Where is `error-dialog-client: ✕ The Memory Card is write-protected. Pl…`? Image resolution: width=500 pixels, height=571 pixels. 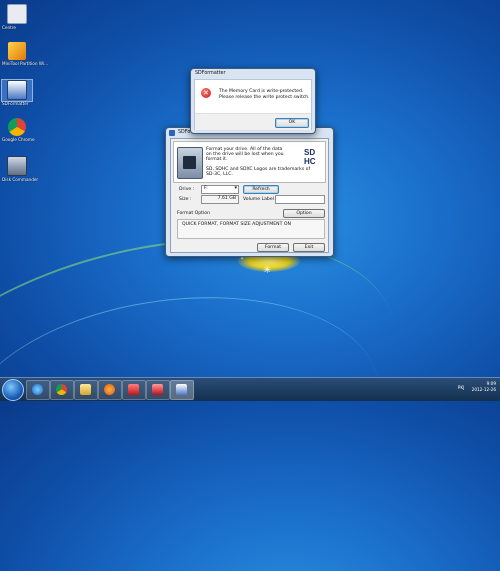
error-dialog-client: ✕ The Memory Card is write-protected. Pl… is located at coordinates (253, 104).